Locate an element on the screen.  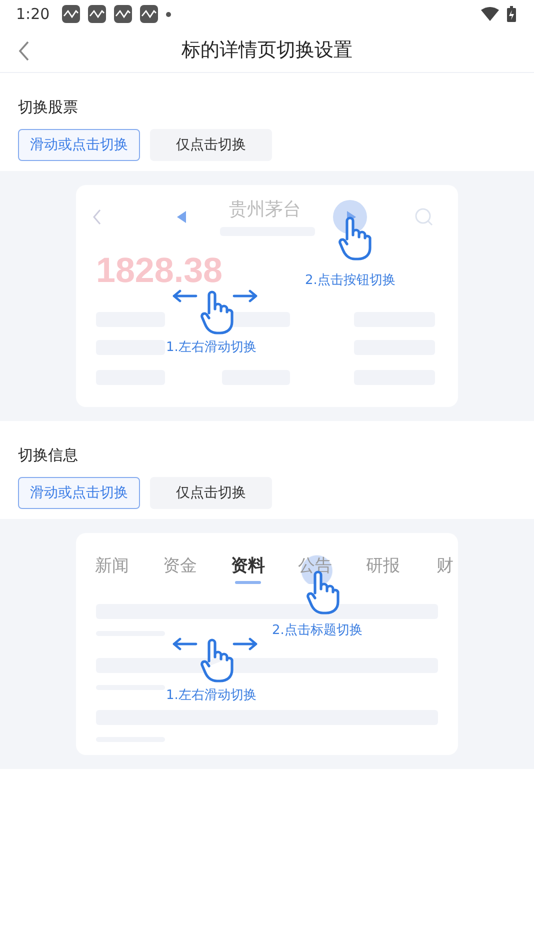
tab-label: 资料 is located at coordinates (248, 567).